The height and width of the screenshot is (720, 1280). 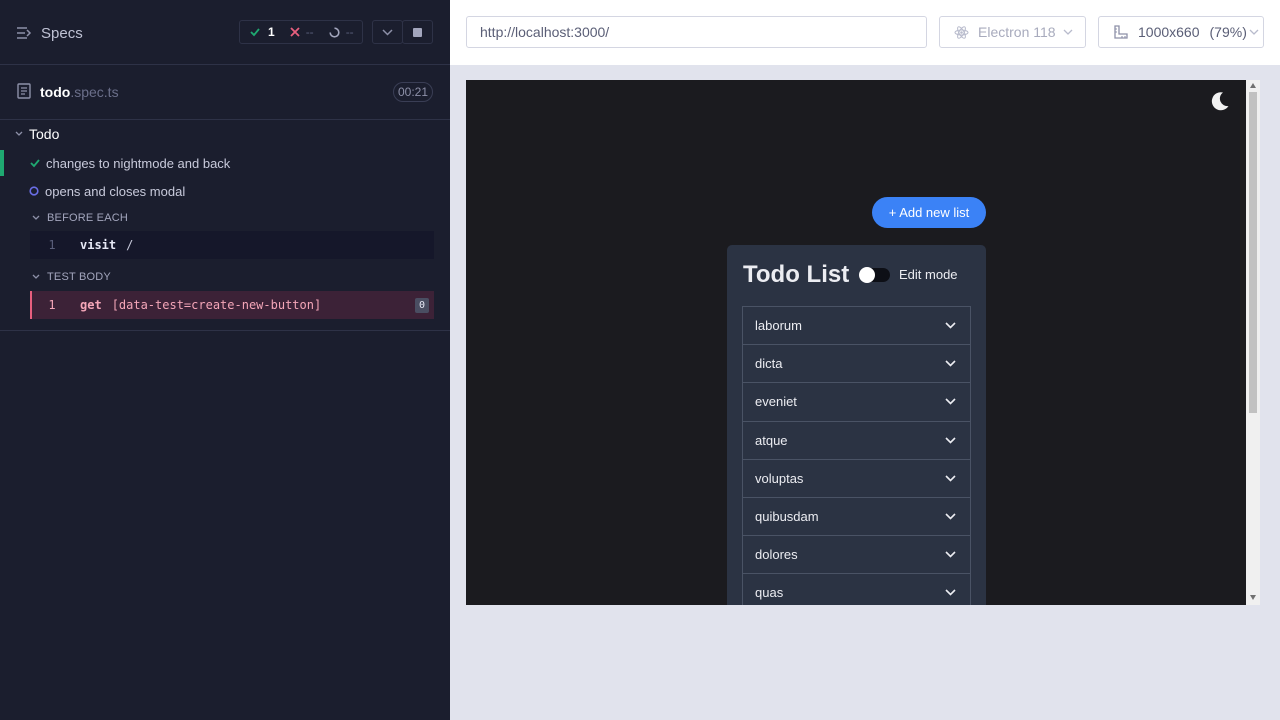 I want to click on test-stats: 1 -- --, so click(x=301, y=32).